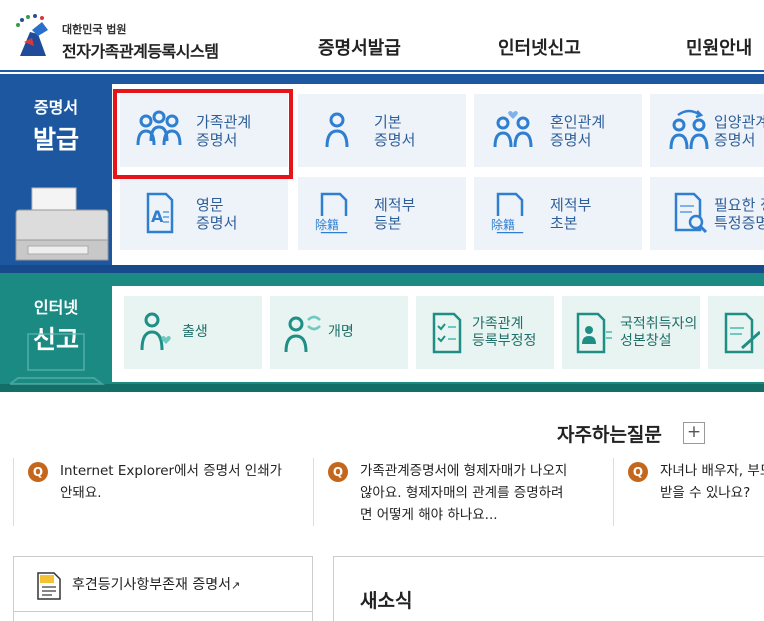  What do you see at coordinates (224, 131) in the screenshot?
I see `tile-family-cert-label: 가족관계 증명서` at bounding box center [224, 131].